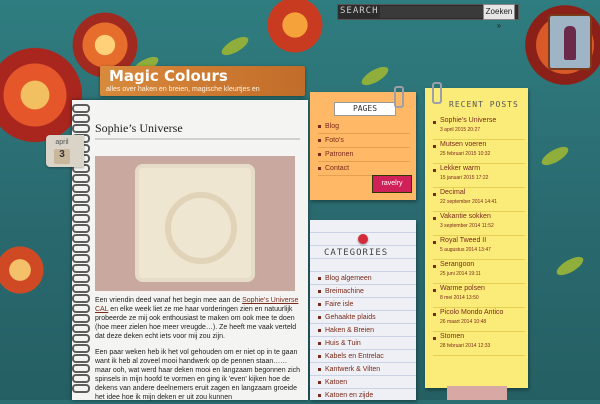  What do you see at coordinates (479, 176) in the screenshot?
I see `recent-post-item: Lekker warm 15 januari 2015 17:22` at bounding box center [479, 176].